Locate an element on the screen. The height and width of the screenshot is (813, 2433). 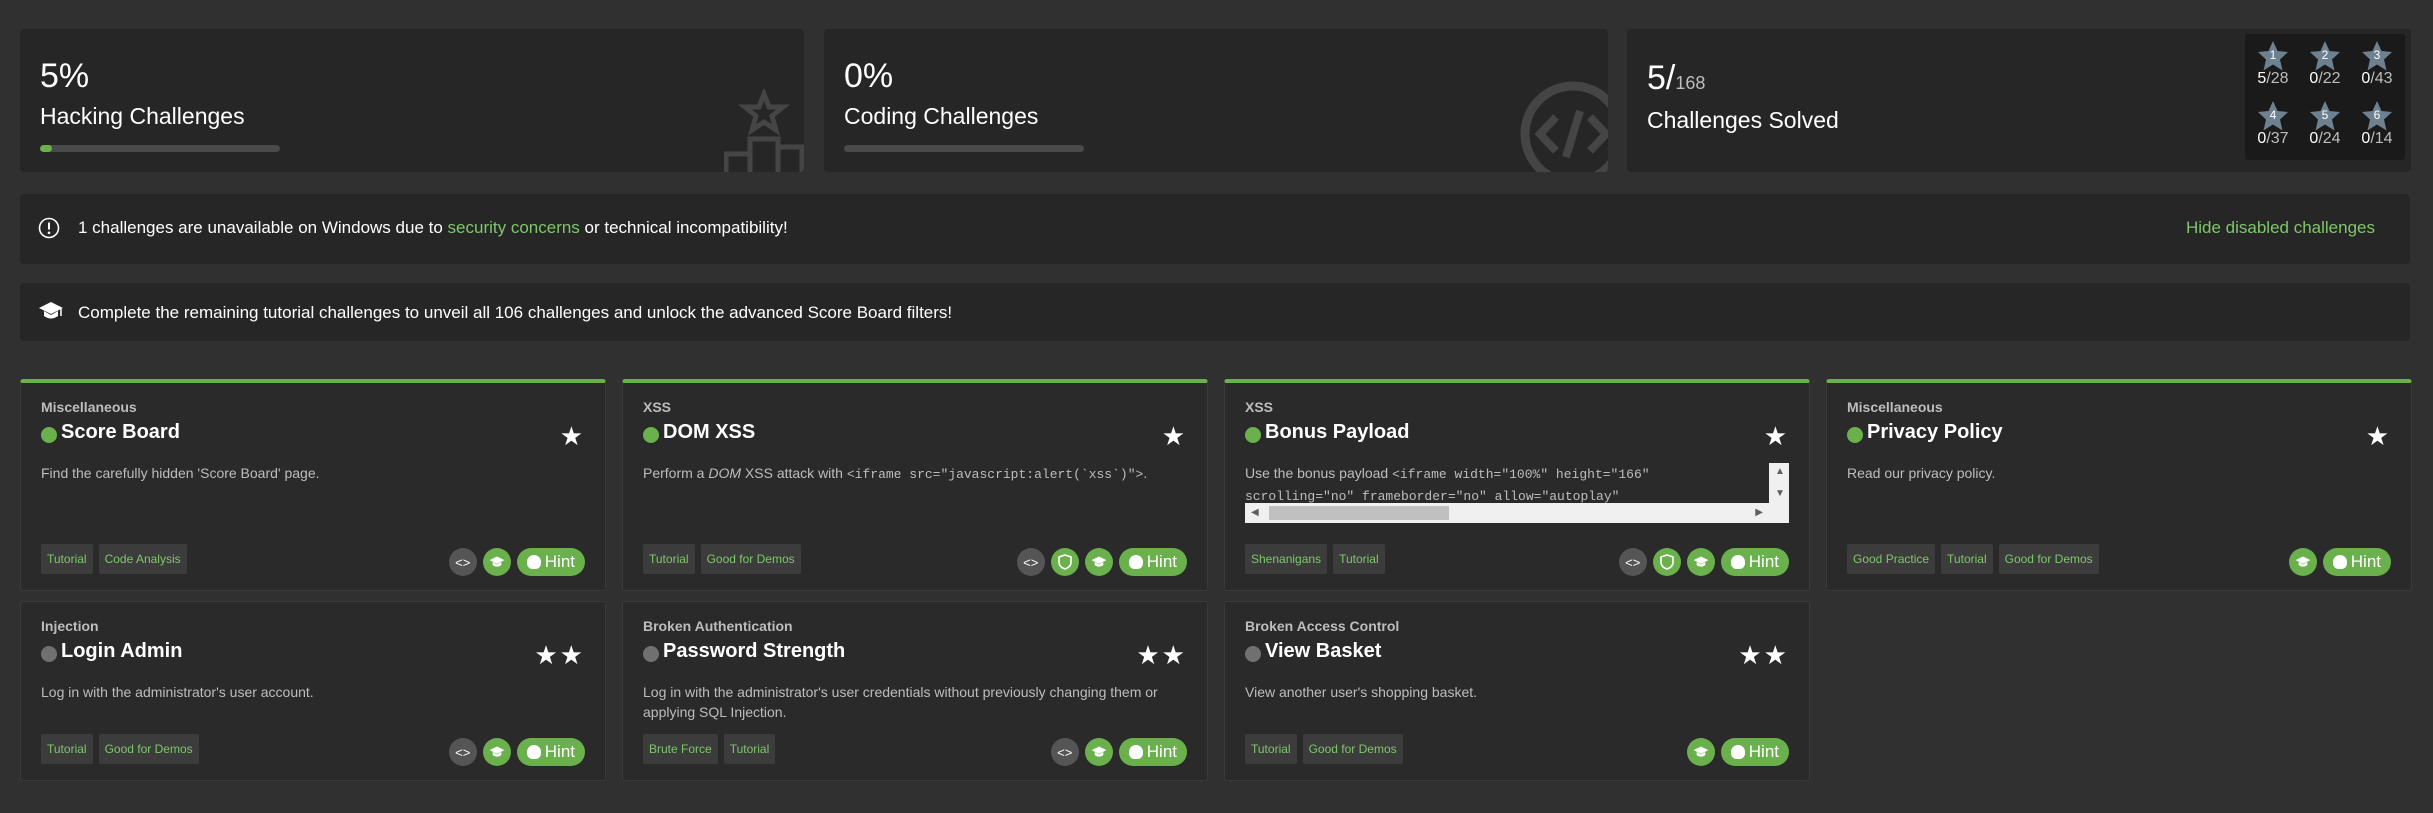
difficulty-total: /43 is located at coordinates (2381, 78).